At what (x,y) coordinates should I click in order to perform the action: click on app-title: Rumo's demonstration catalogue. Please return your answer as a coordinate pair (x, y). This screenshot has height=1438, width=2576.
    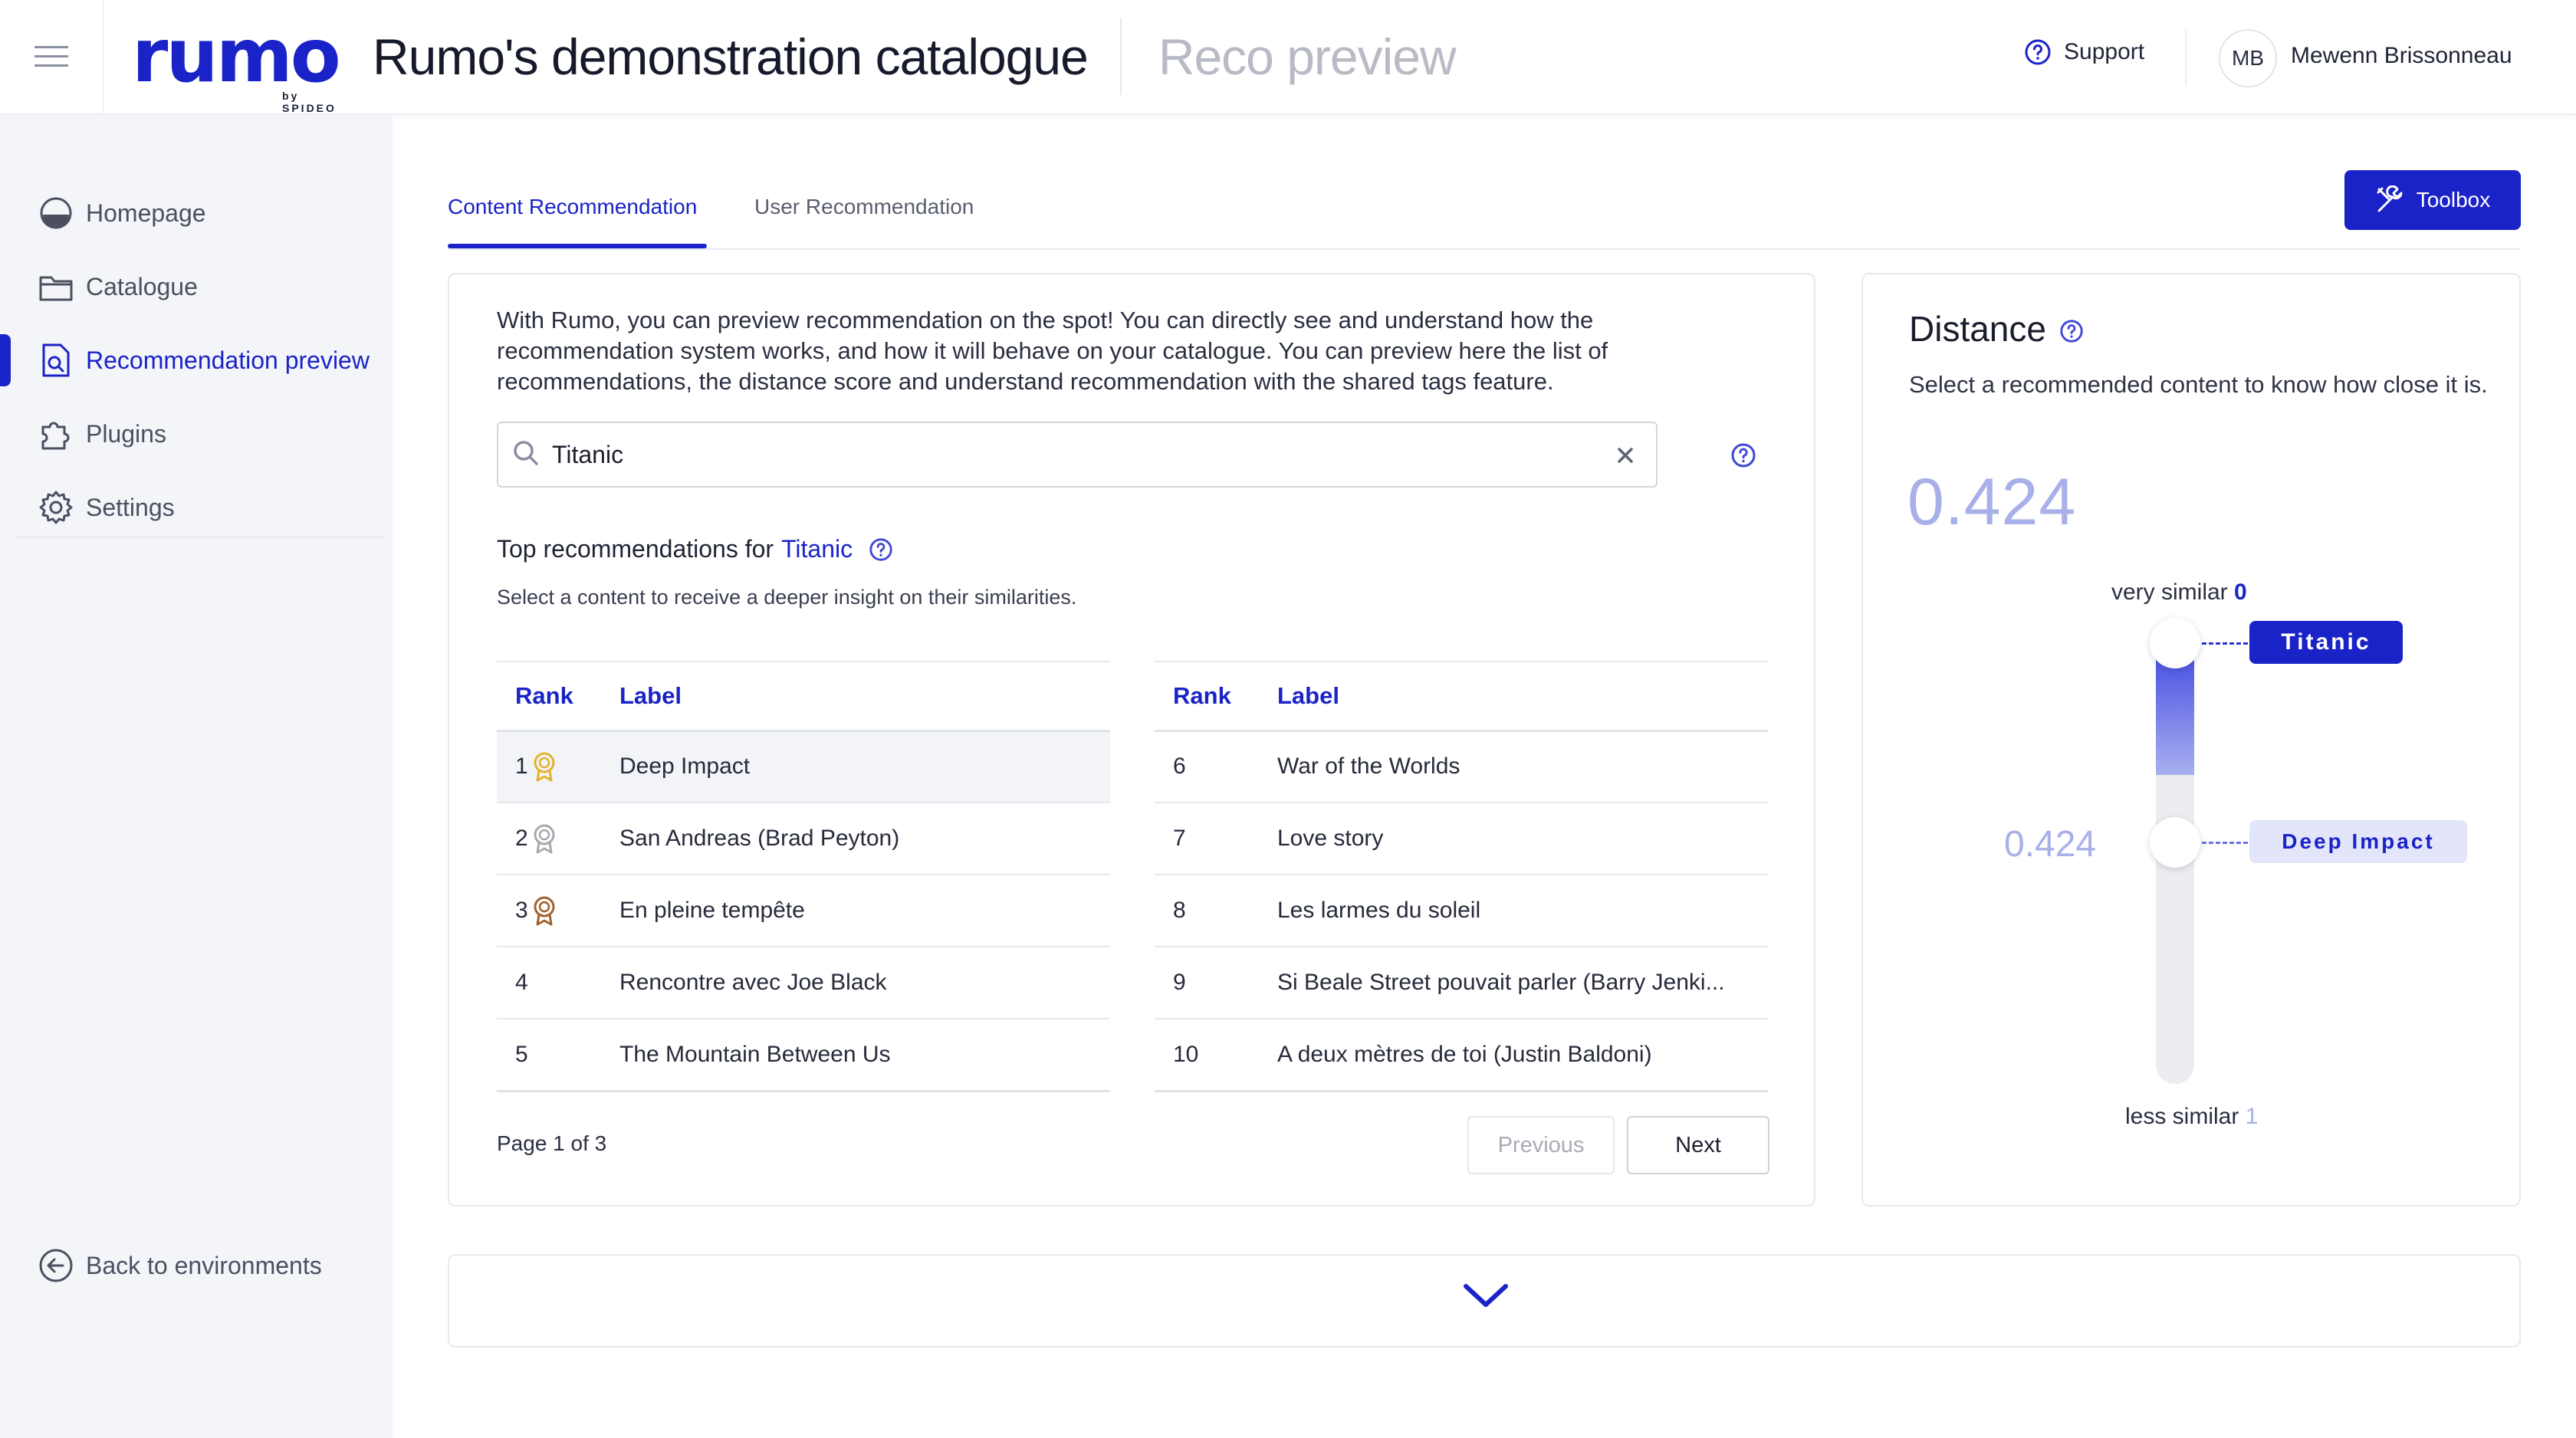
    Looking at the image, I should click on (731, 56).